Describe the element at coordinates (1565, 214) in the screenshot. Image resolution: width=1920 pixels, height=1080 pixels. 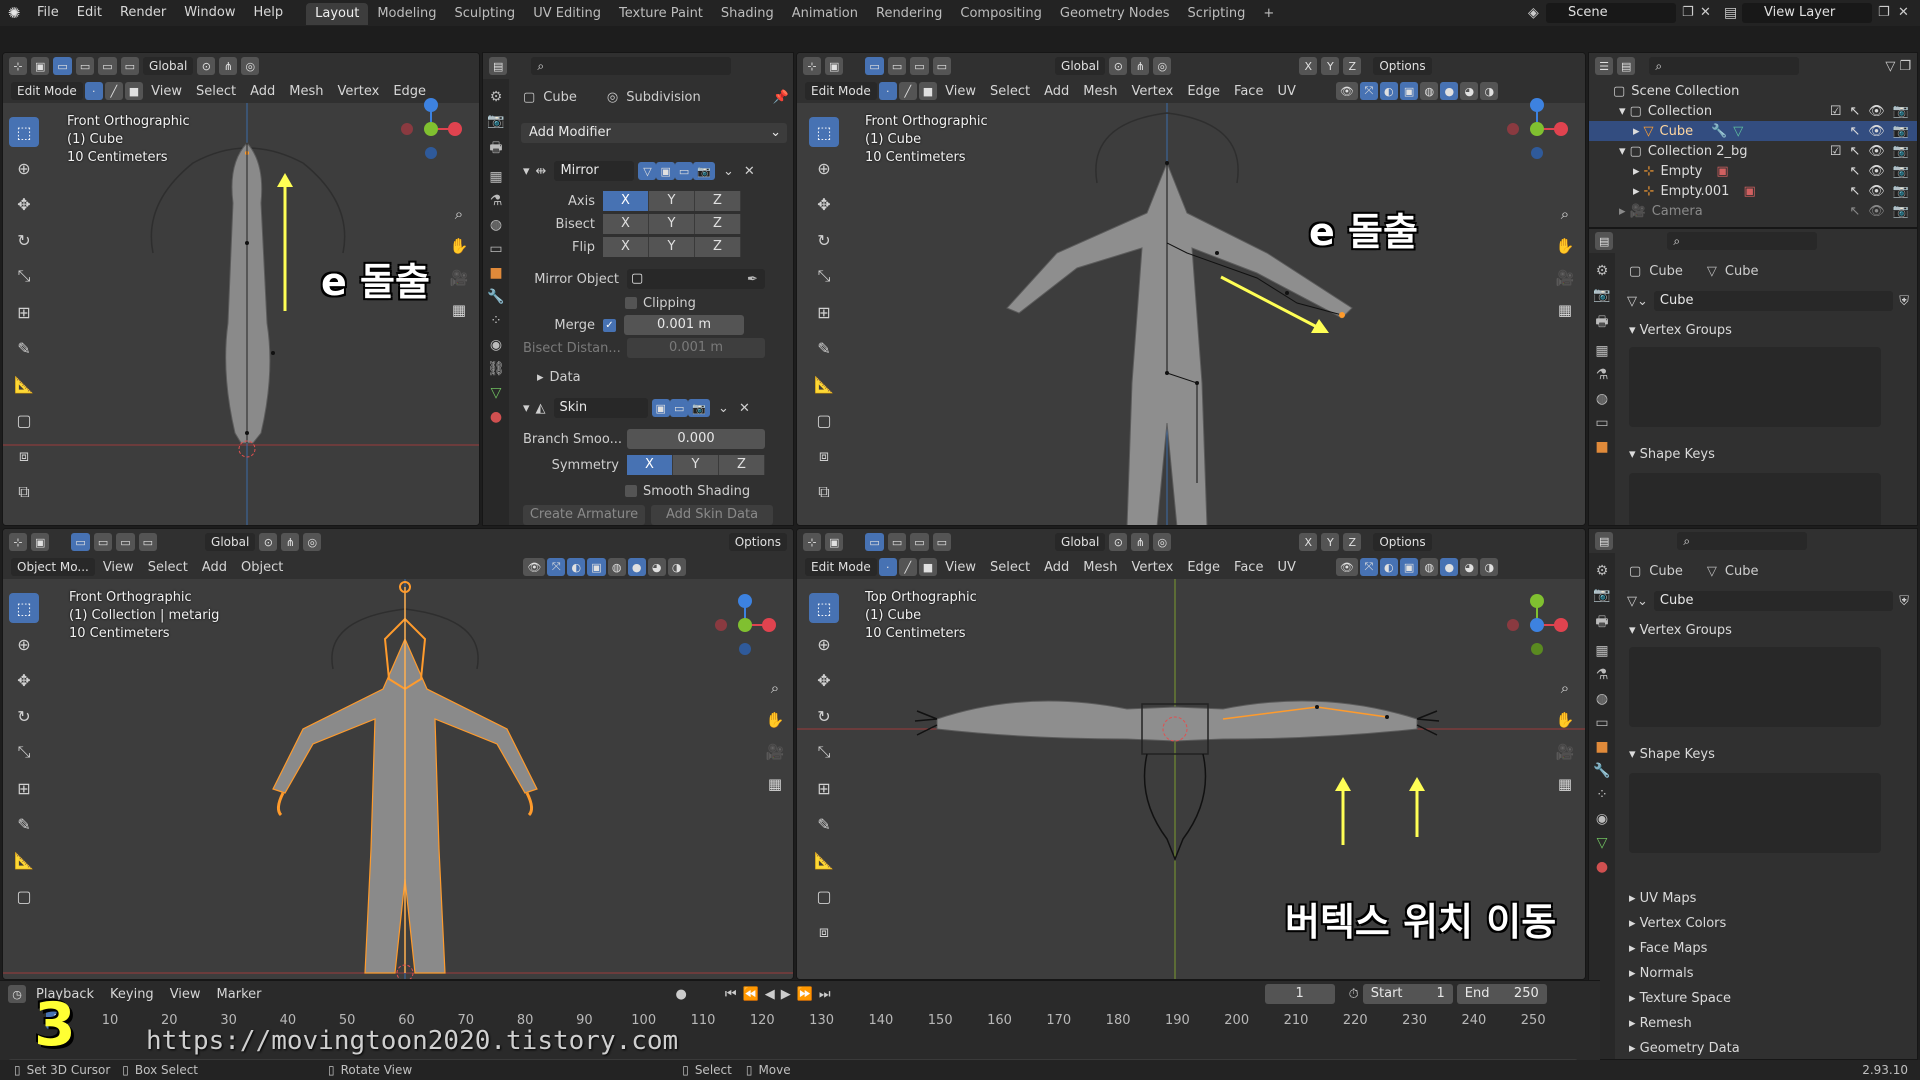
I see `zoom-icon: ⌕` at that location.